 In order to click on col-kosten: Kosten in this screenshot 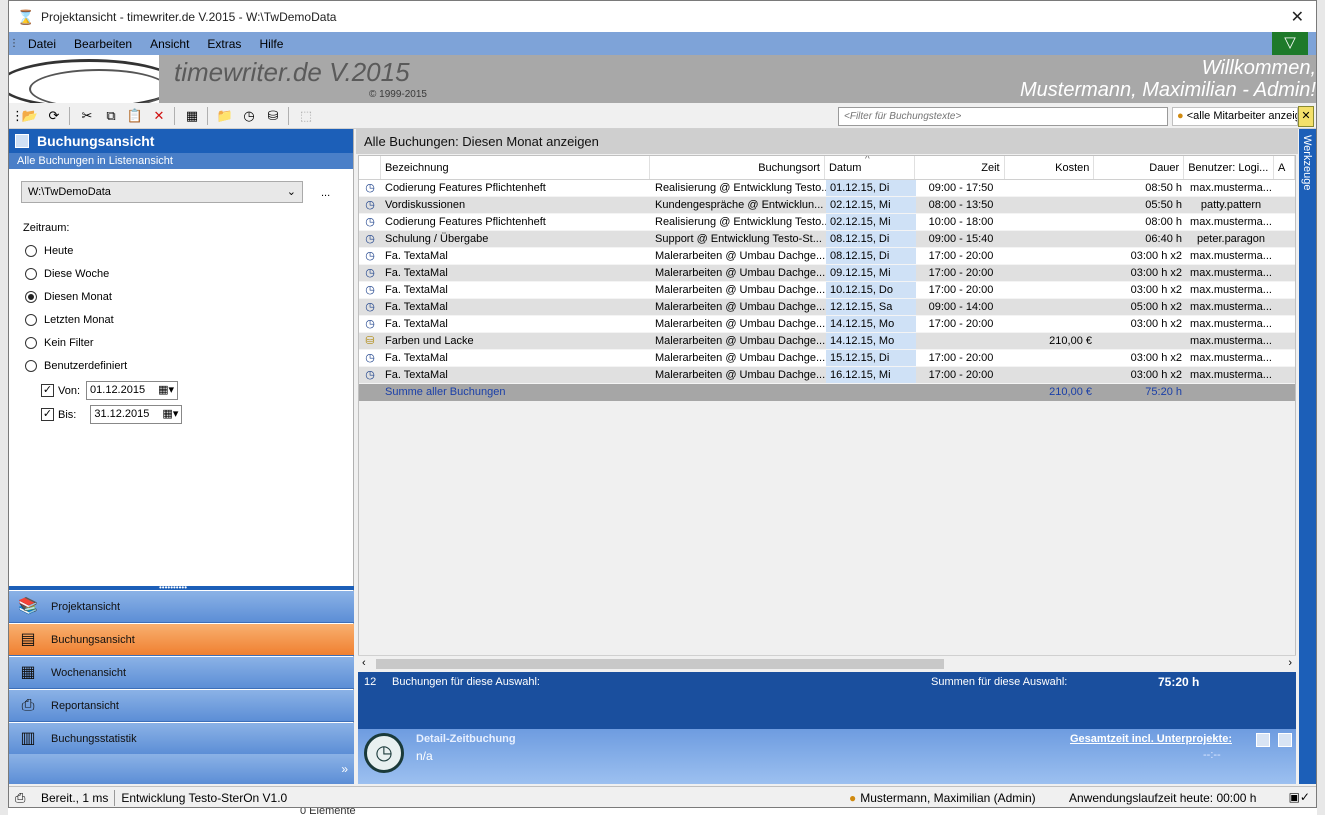, I will do `click(1050, 167)`.